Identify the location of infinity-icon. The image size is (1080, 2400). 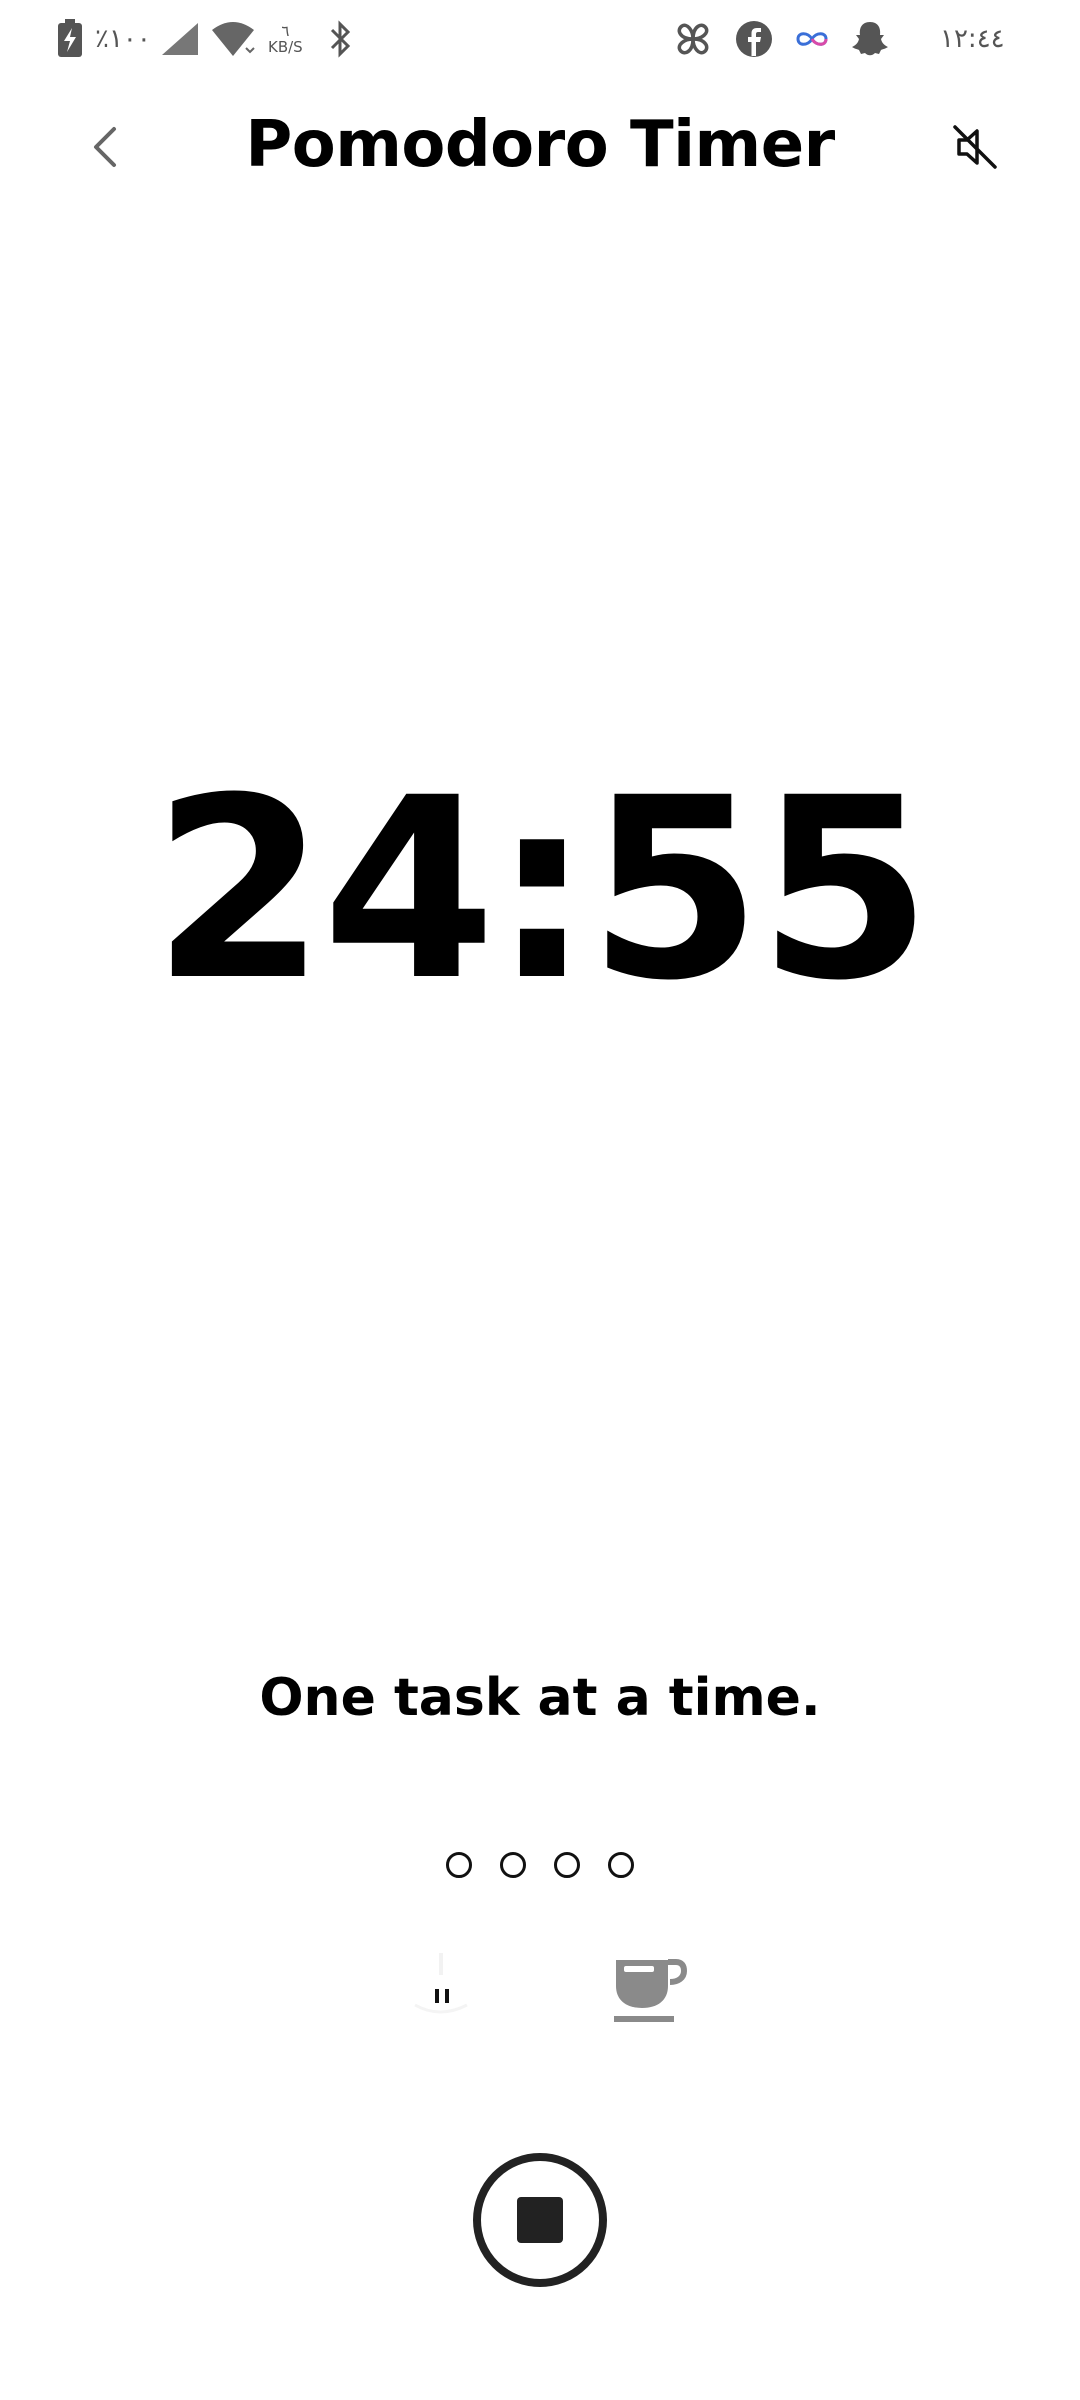
(812, 39).